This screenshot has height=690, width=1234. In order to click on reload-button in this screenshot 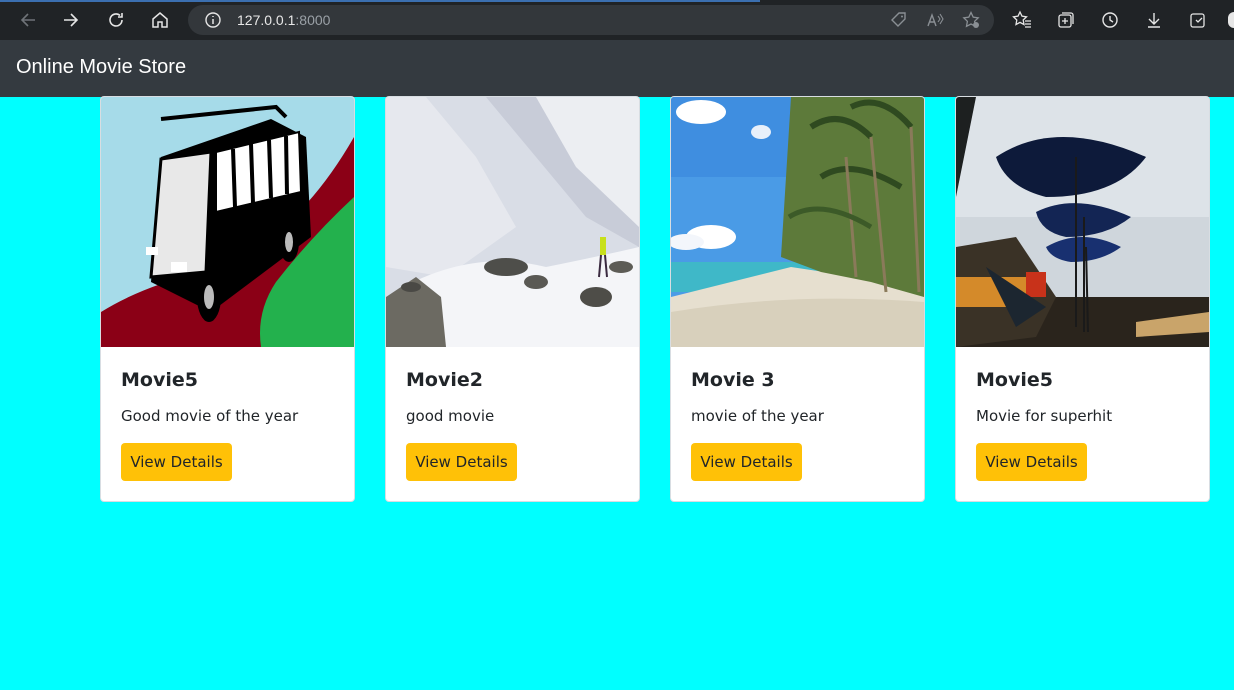, I will do `click(116, 20)`.